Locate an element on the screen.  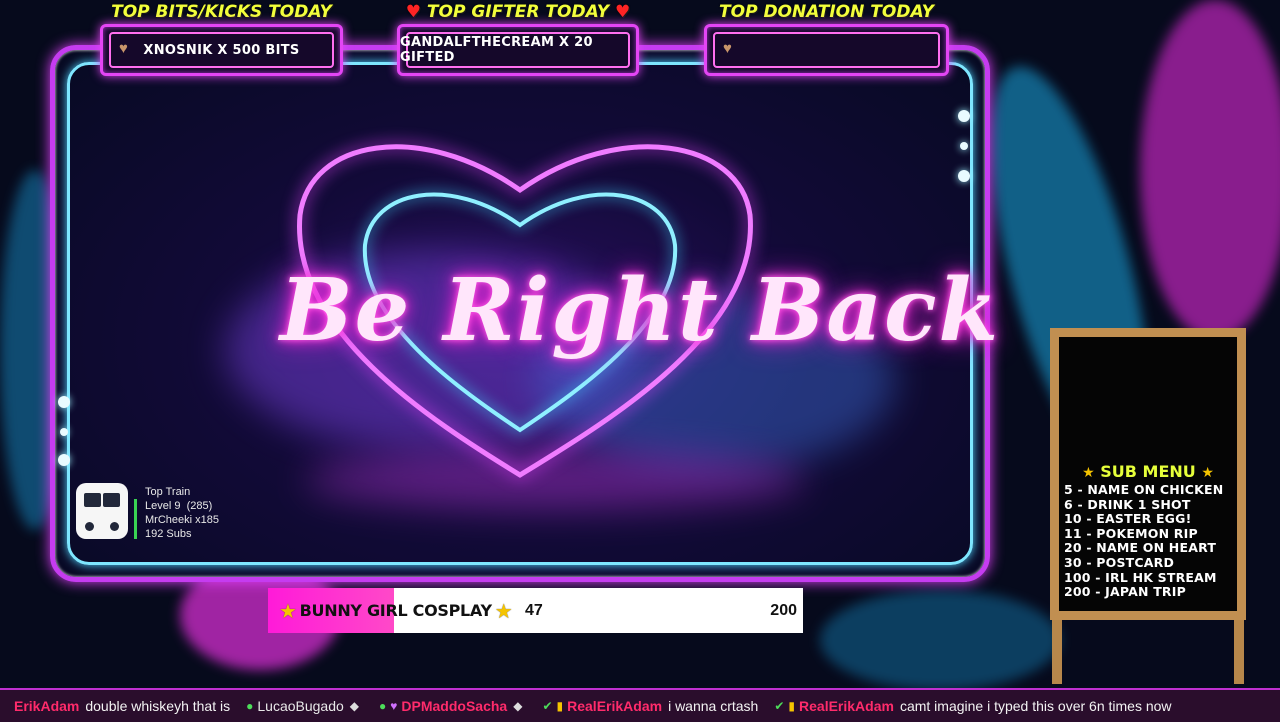
chat-message: ✔ ▮ RealErikAdam i wanna crtash is located at coordinates (650, 706).